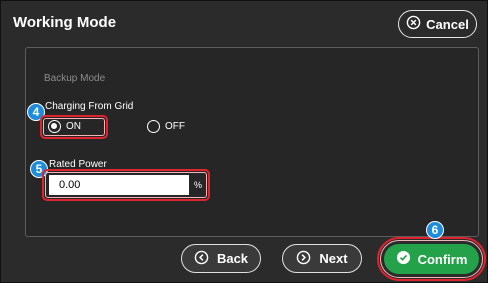 The image size is (490, 283). Describe the element at coordinates (201, 259) in the screenshot. I see `chevron-left-circle-icon` at that location.